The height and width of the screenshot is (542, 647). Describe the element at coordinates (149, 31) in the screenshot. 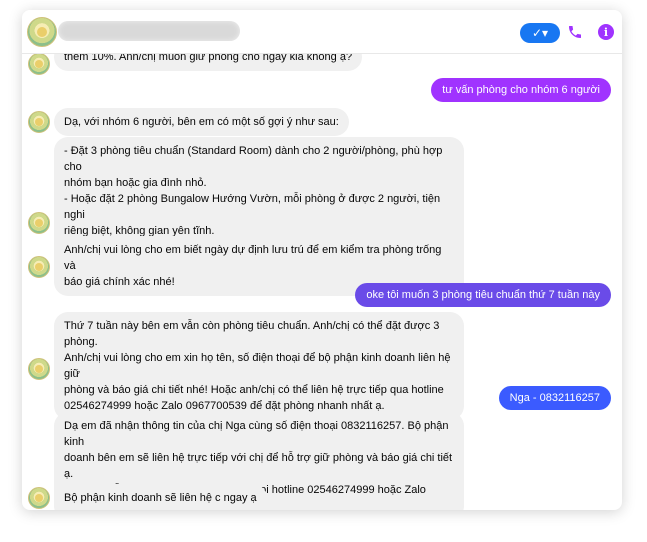

I see `contact-name-redacted` at that location.